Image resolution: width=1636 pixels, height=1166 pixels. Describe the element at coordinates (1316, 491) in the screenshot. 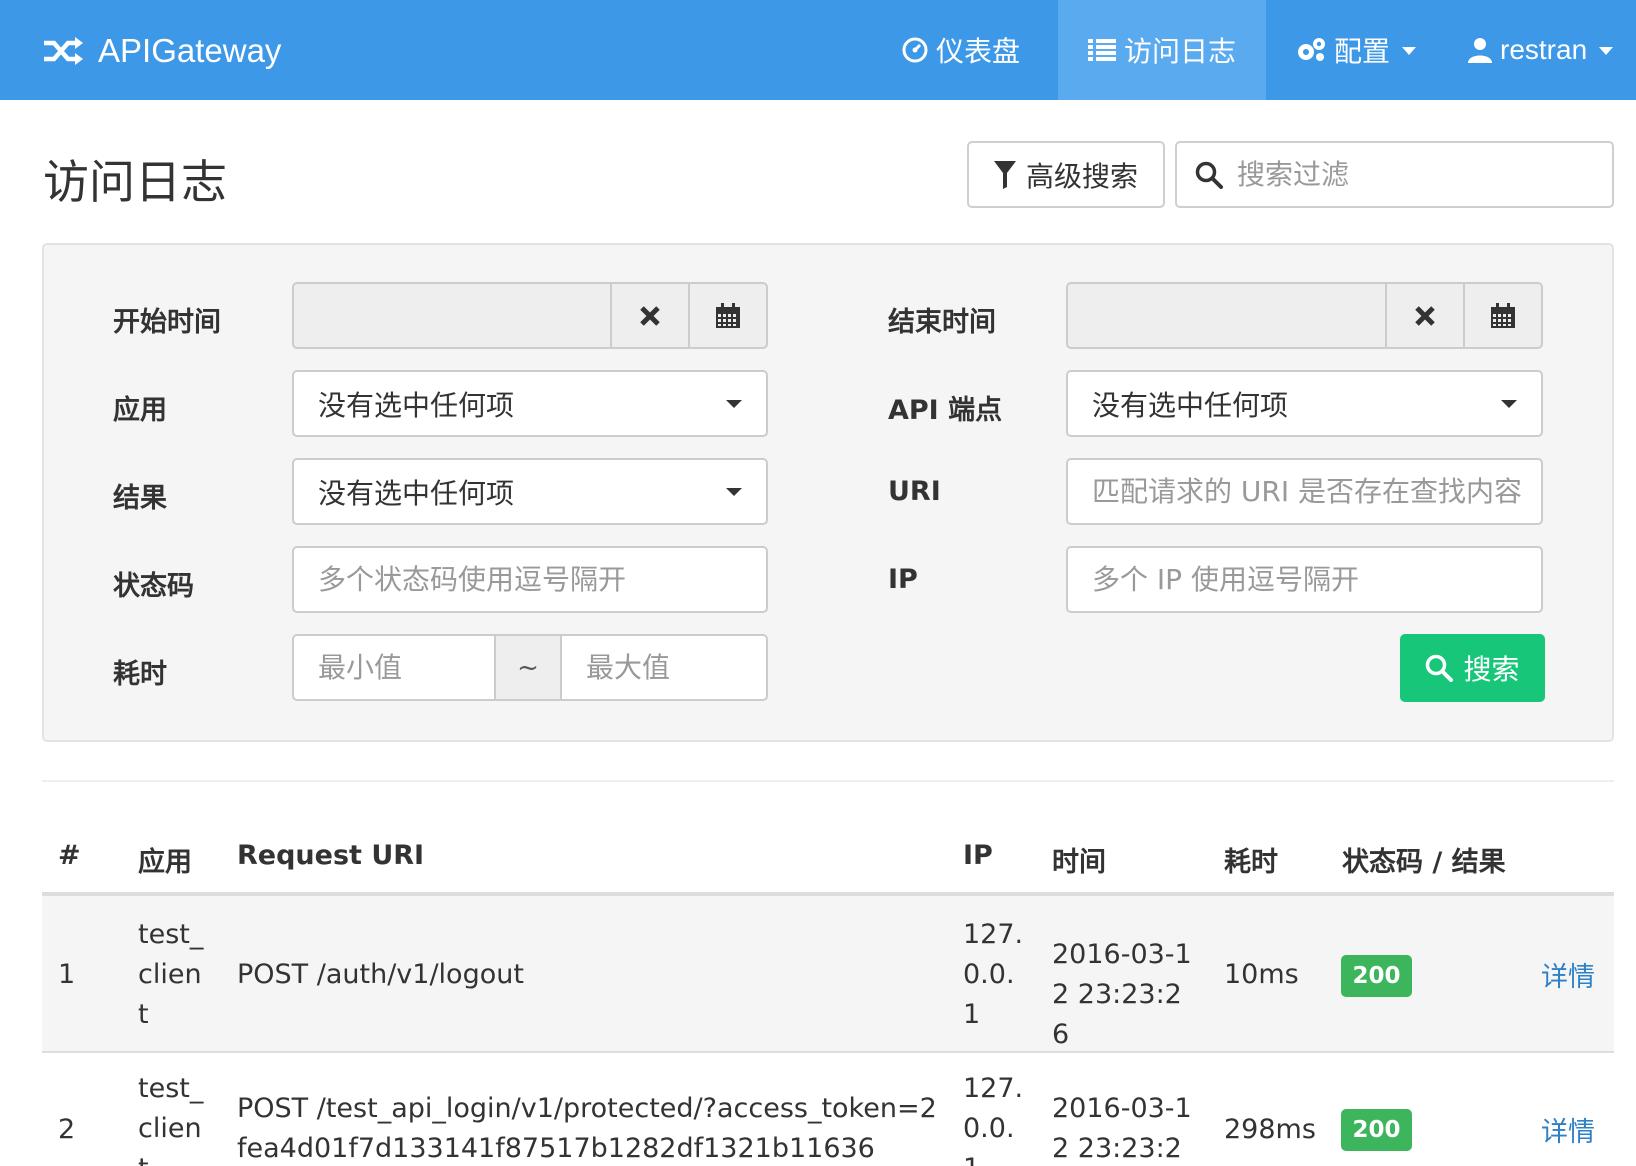

I see `uri-input` at that location.